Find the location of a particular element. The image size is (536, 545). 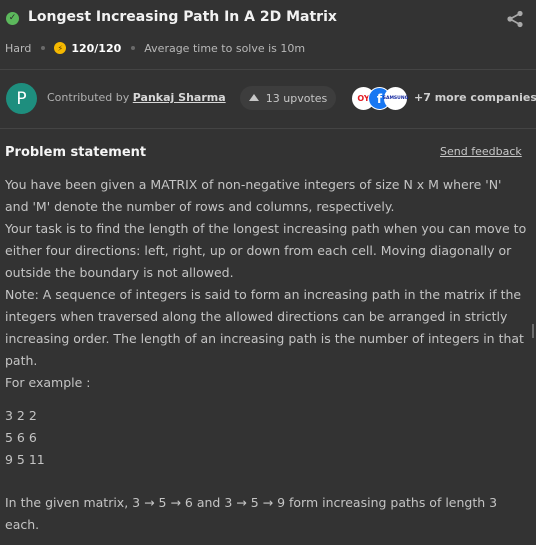

share-icon is located at coordinates (515, 19).